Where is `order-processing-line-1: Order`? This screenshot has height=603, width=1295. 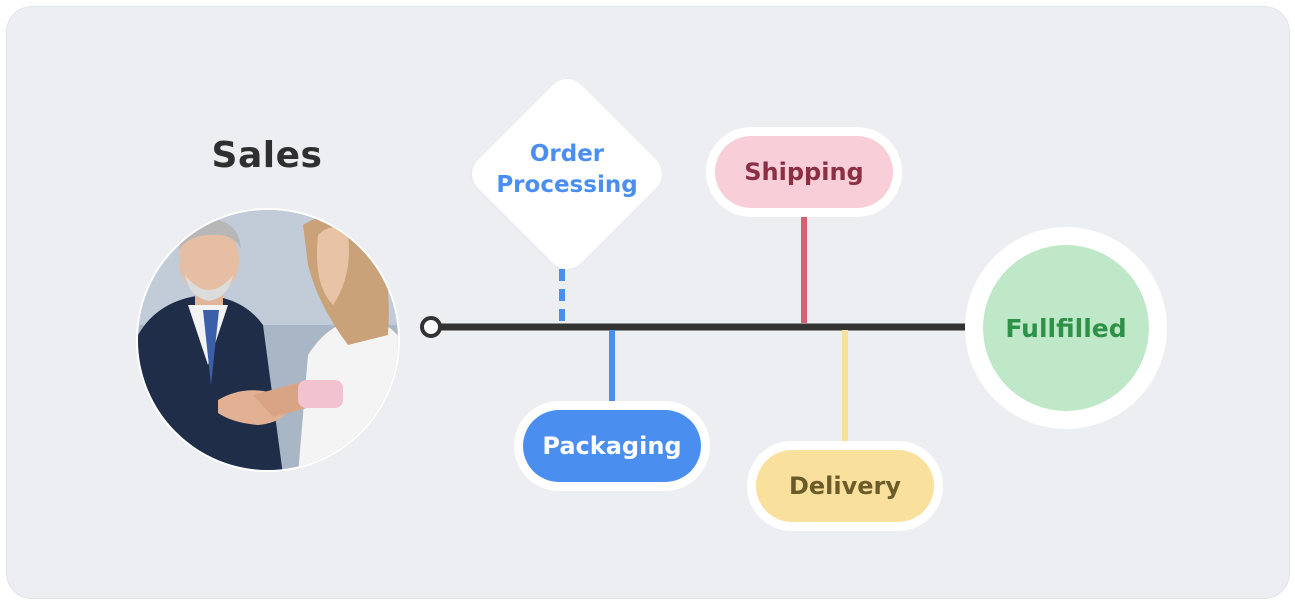 order-processing-line-1: Order is located at coordinates (567, 154).